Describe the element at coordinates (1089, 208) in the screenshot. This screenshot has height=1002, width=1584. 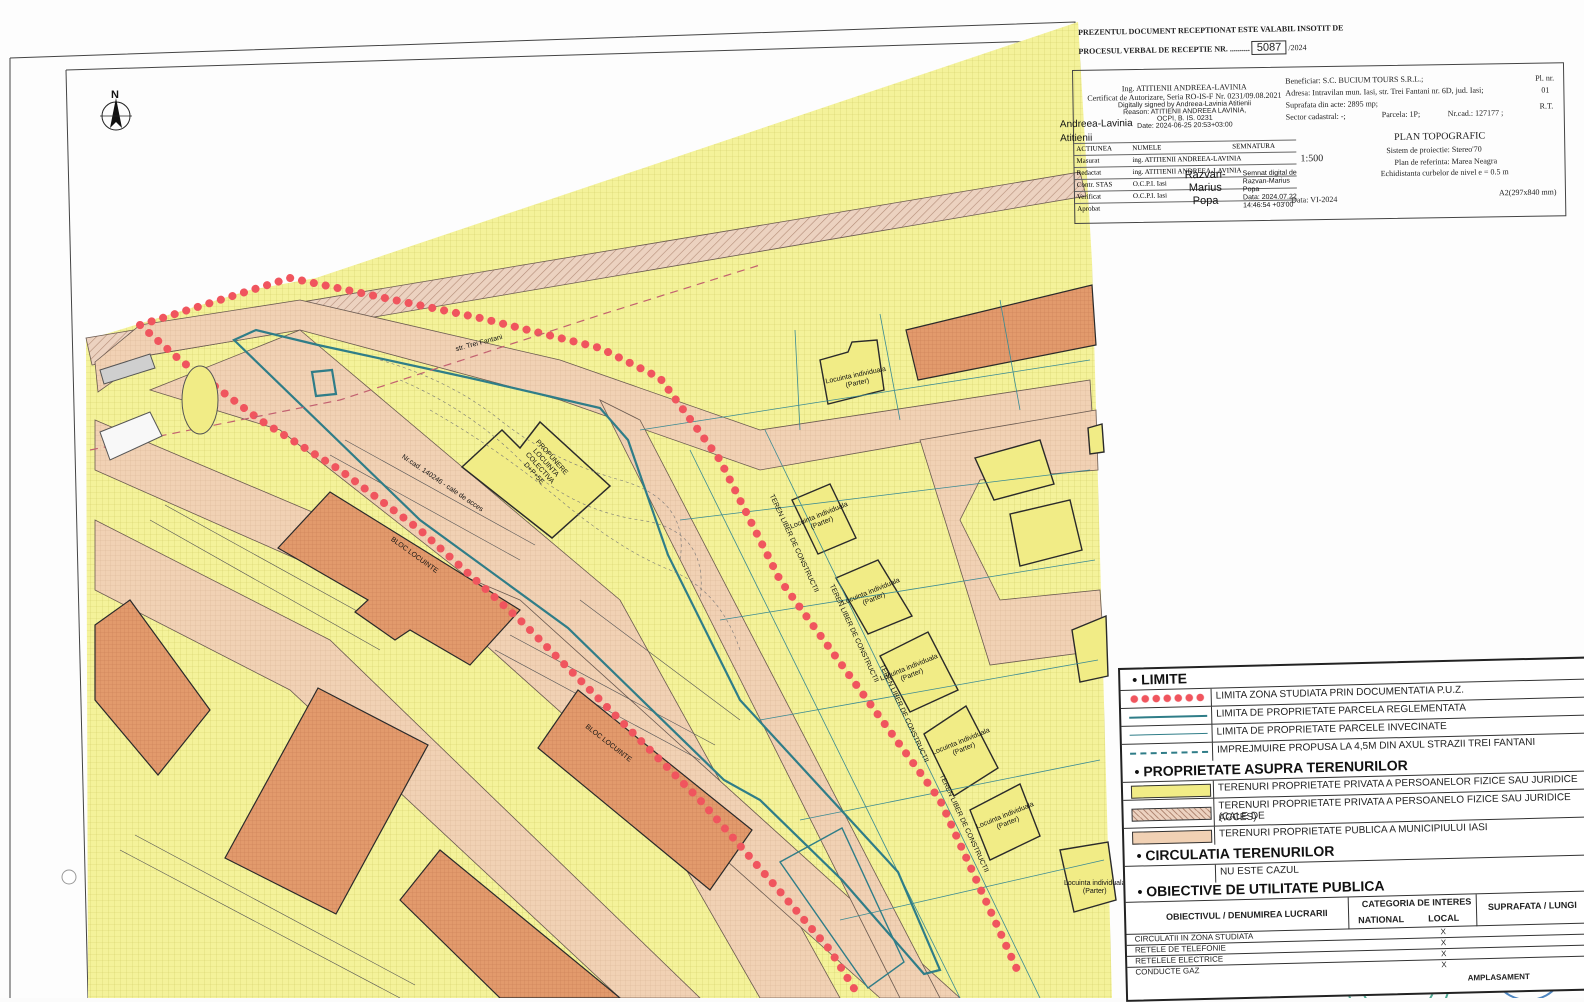
I see `role-action: Aprobat` at that location.